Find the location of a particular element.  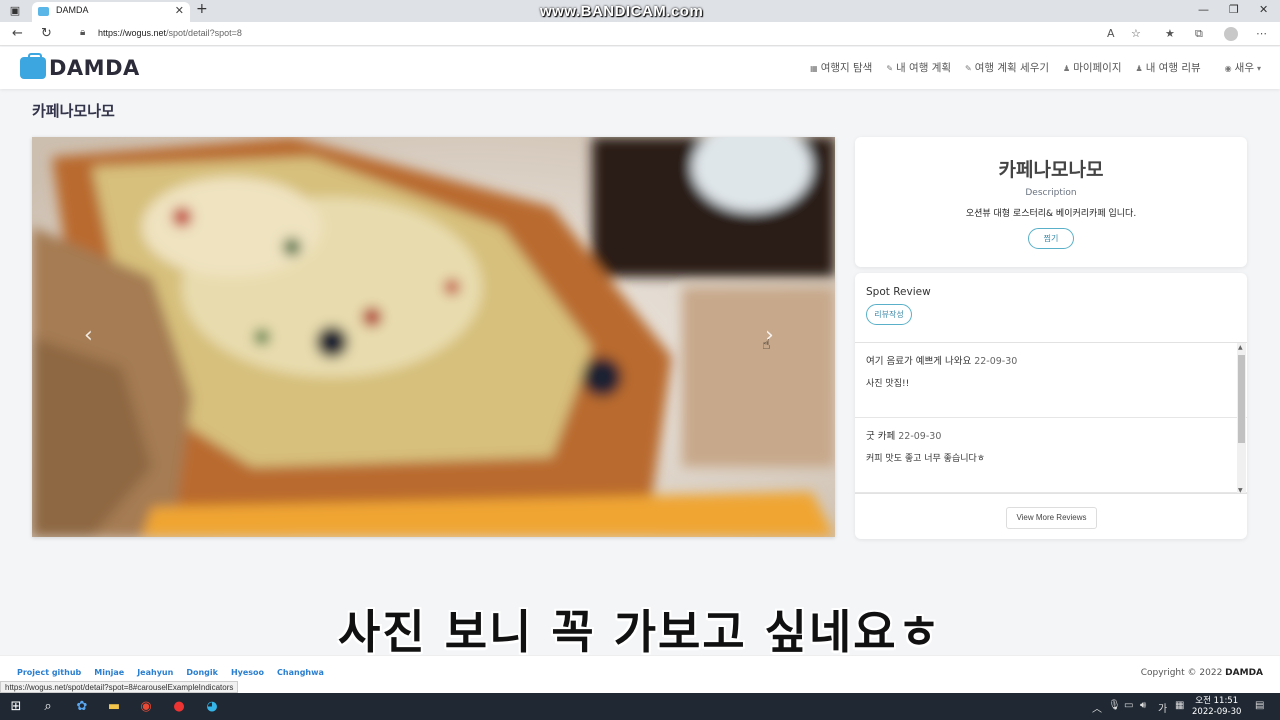

recording-watermark: www.BANDICAM.com is located at coordinates (622, 11).